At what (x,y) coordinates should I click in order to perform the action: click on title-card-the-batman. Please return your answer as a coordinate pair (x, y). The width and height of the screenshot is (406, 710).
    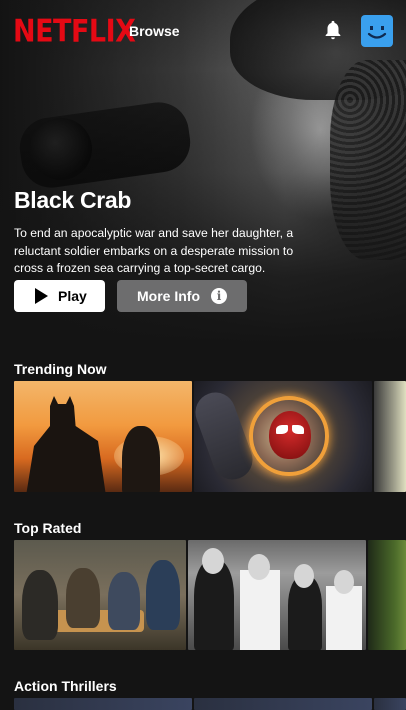
    Looking at the image, I should click on (103, 436).